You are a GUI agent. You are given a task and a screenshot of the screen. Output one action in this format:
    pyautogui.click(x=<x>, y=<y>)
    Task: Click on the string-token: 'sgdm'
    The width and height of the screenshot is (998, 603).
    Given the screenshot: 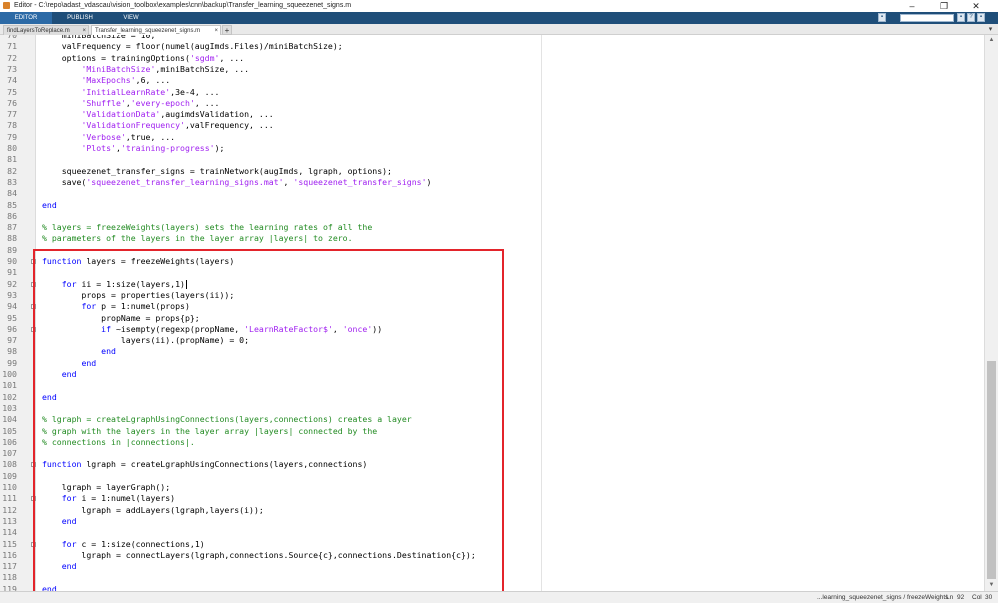 What is the action you would take?
    pyautogui.click(x=204, y=57)
    